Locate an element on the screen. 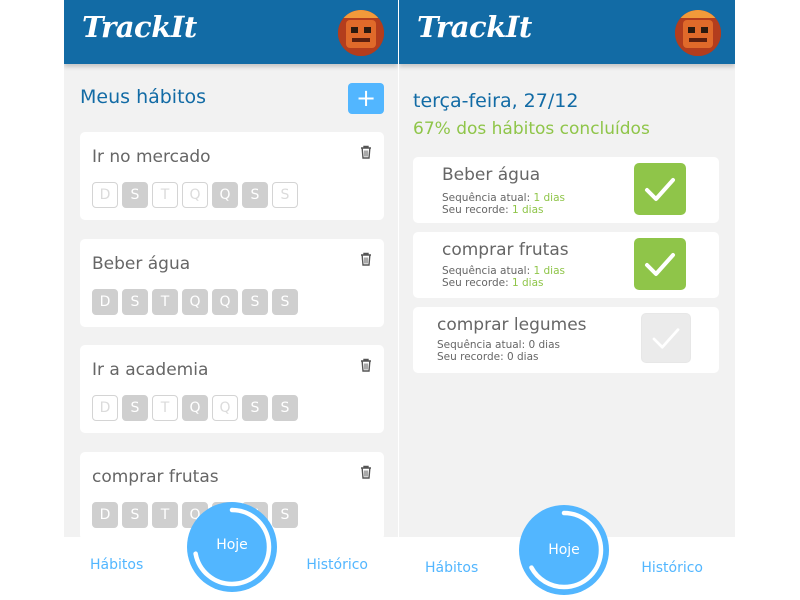 The width and height of the screenshot is (800, 600). record-value: 0 dias is located at coordinates (523, 357).